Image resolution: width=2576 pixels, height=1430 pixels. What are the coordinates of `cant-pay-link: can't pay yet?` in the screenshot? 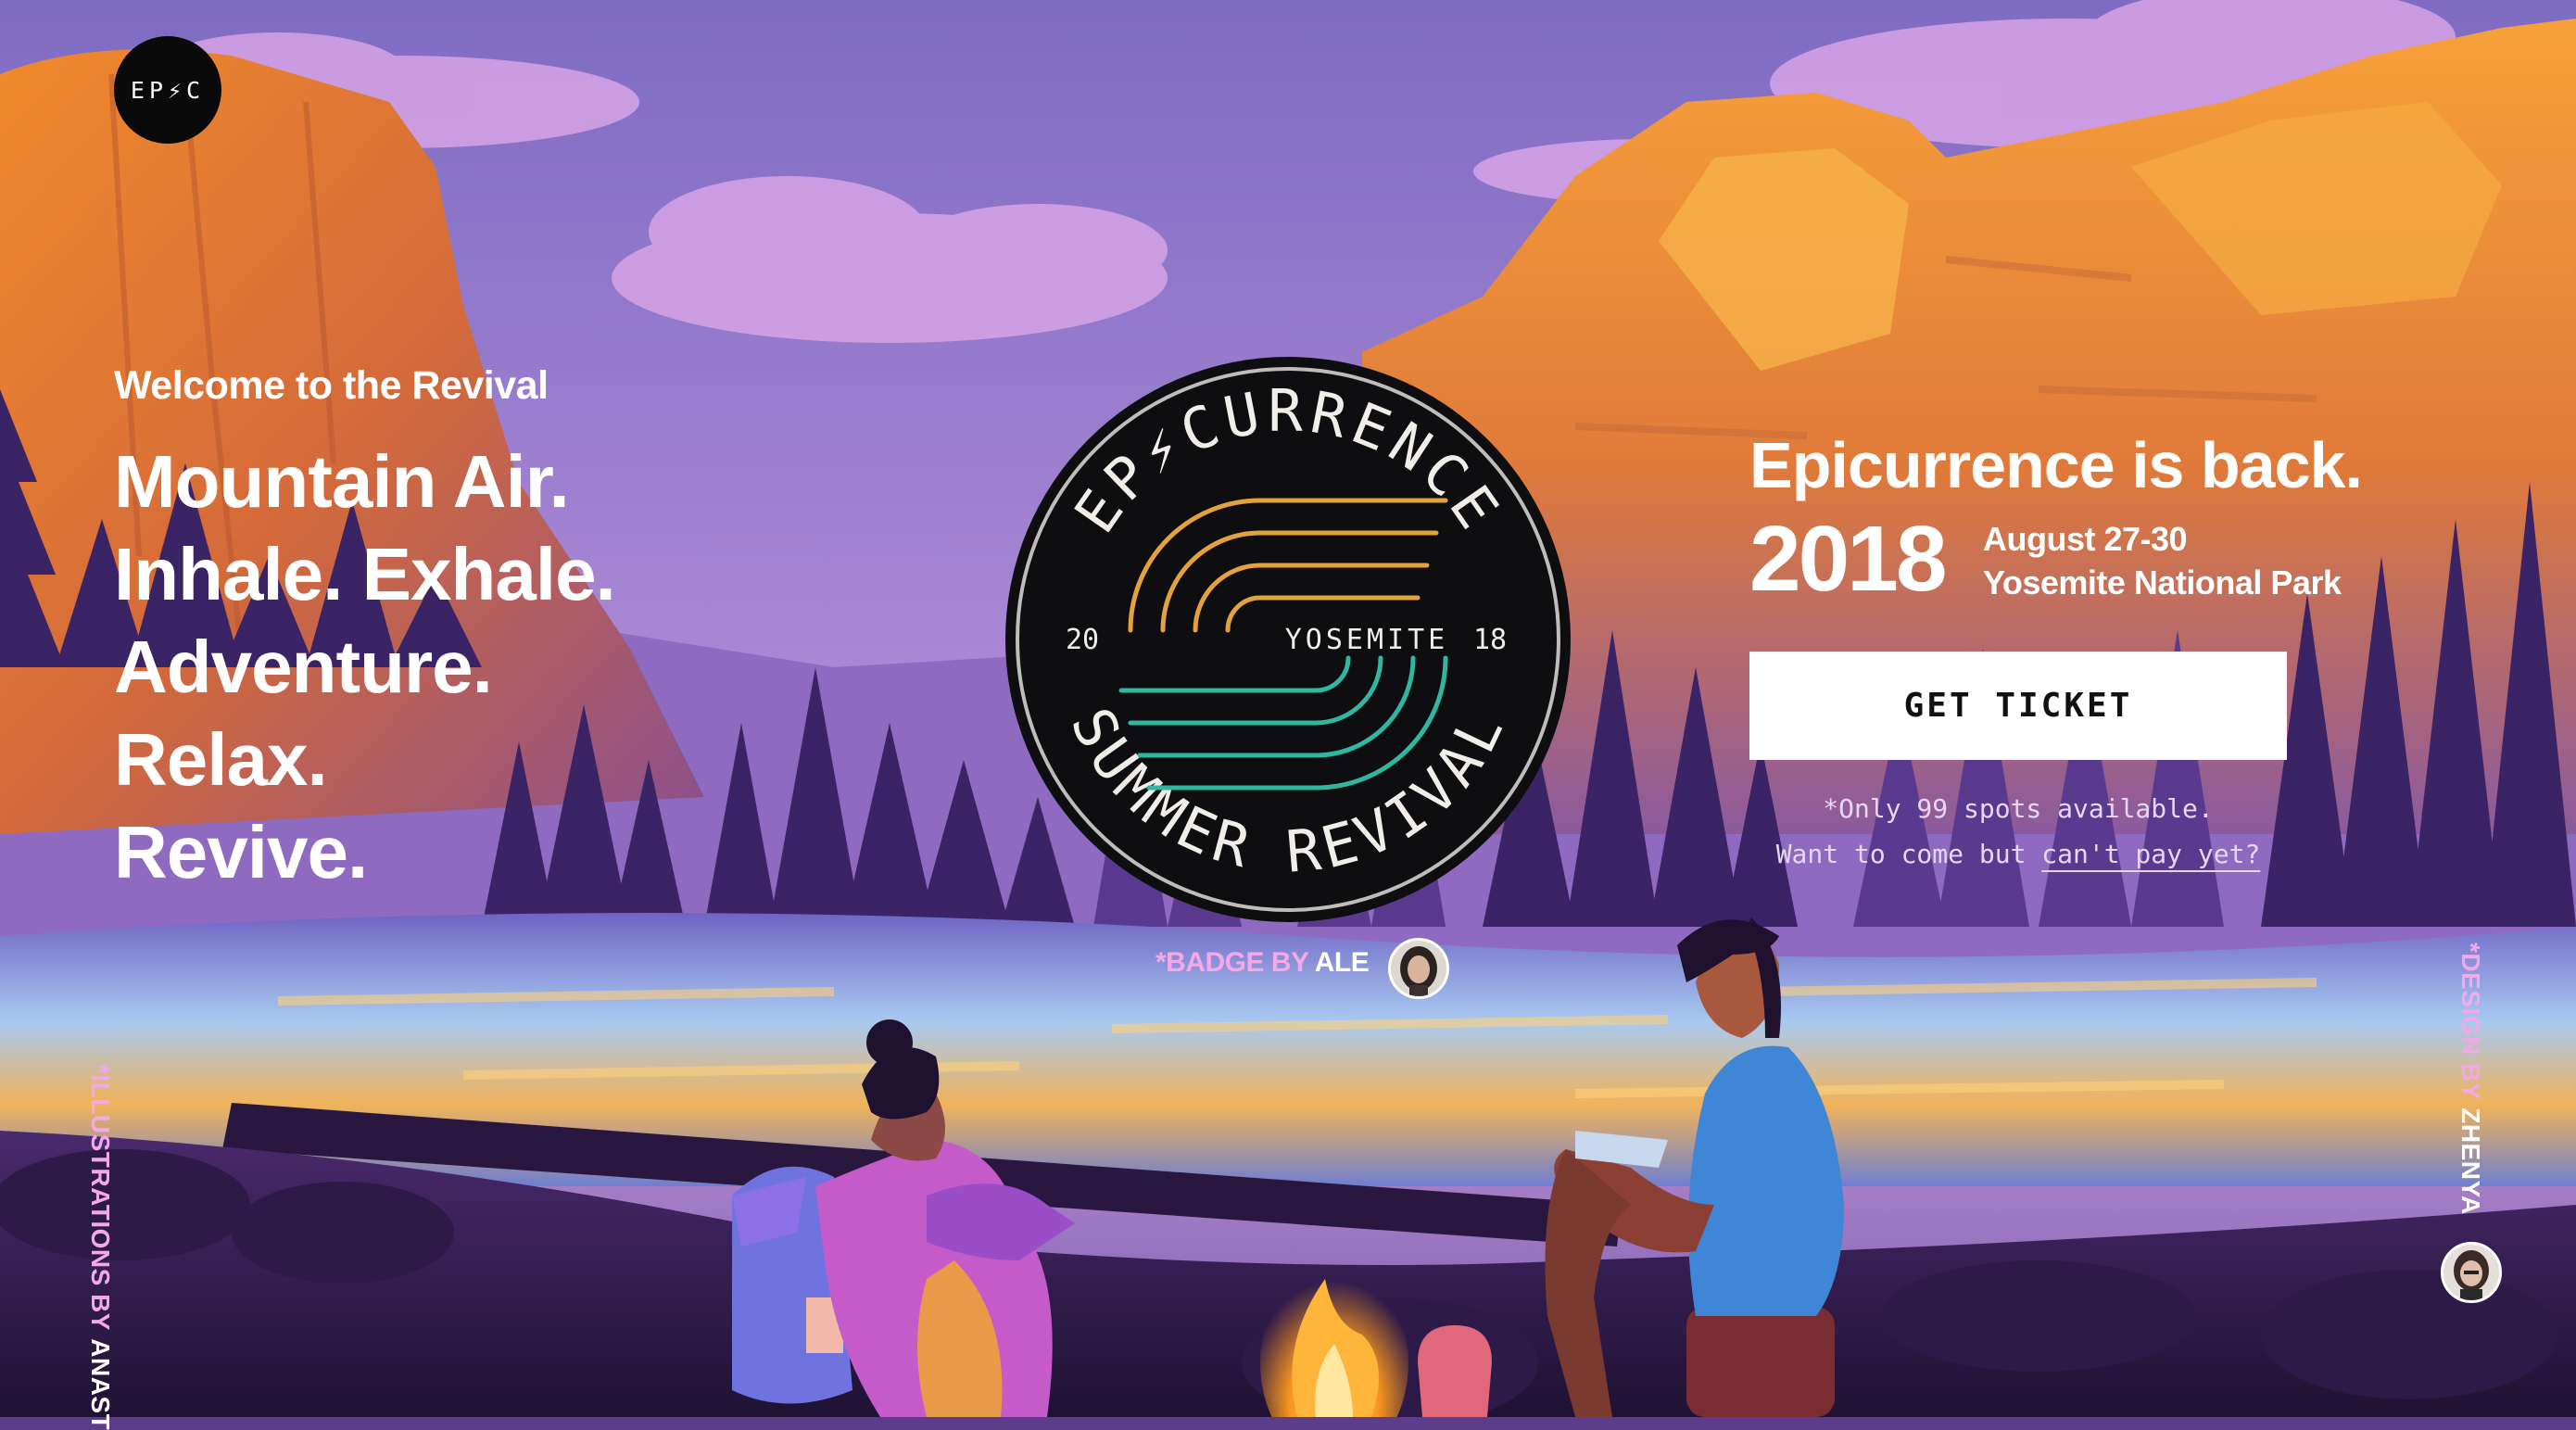 It's located at (2150, 854).